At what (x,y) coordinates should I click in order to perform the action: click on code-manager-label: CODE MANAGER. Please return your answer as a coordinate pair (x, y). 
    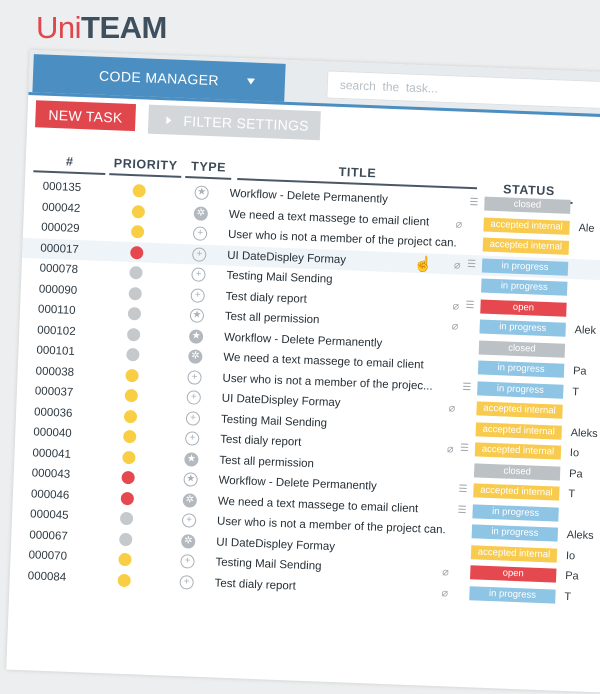
    Looking at the image, I should click on (159, 78).